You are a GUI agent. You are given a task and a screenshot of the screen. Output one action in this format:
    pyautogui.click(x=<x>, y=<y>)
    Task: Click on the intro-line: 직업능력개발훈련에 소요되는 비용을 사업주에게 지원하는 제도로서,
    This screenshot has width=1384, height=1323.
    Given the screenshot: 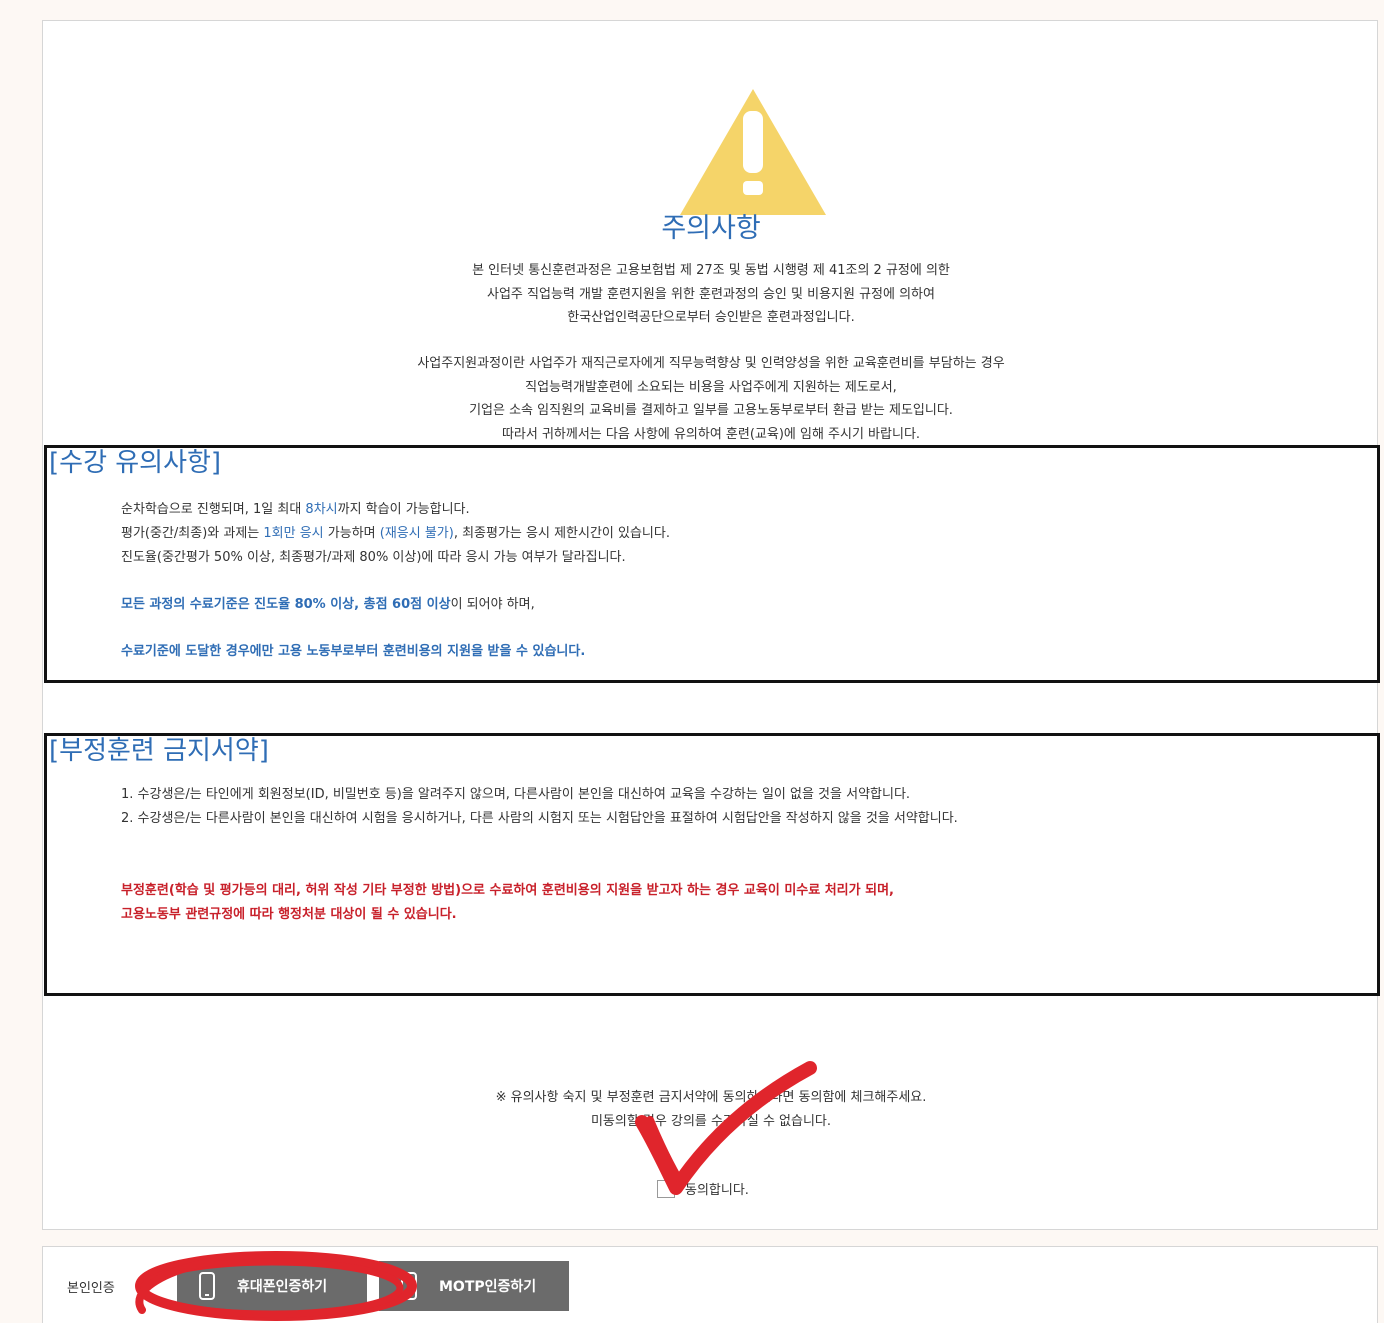 What is the action you would take?
    pyautogui.click(x=711, y=387)
    